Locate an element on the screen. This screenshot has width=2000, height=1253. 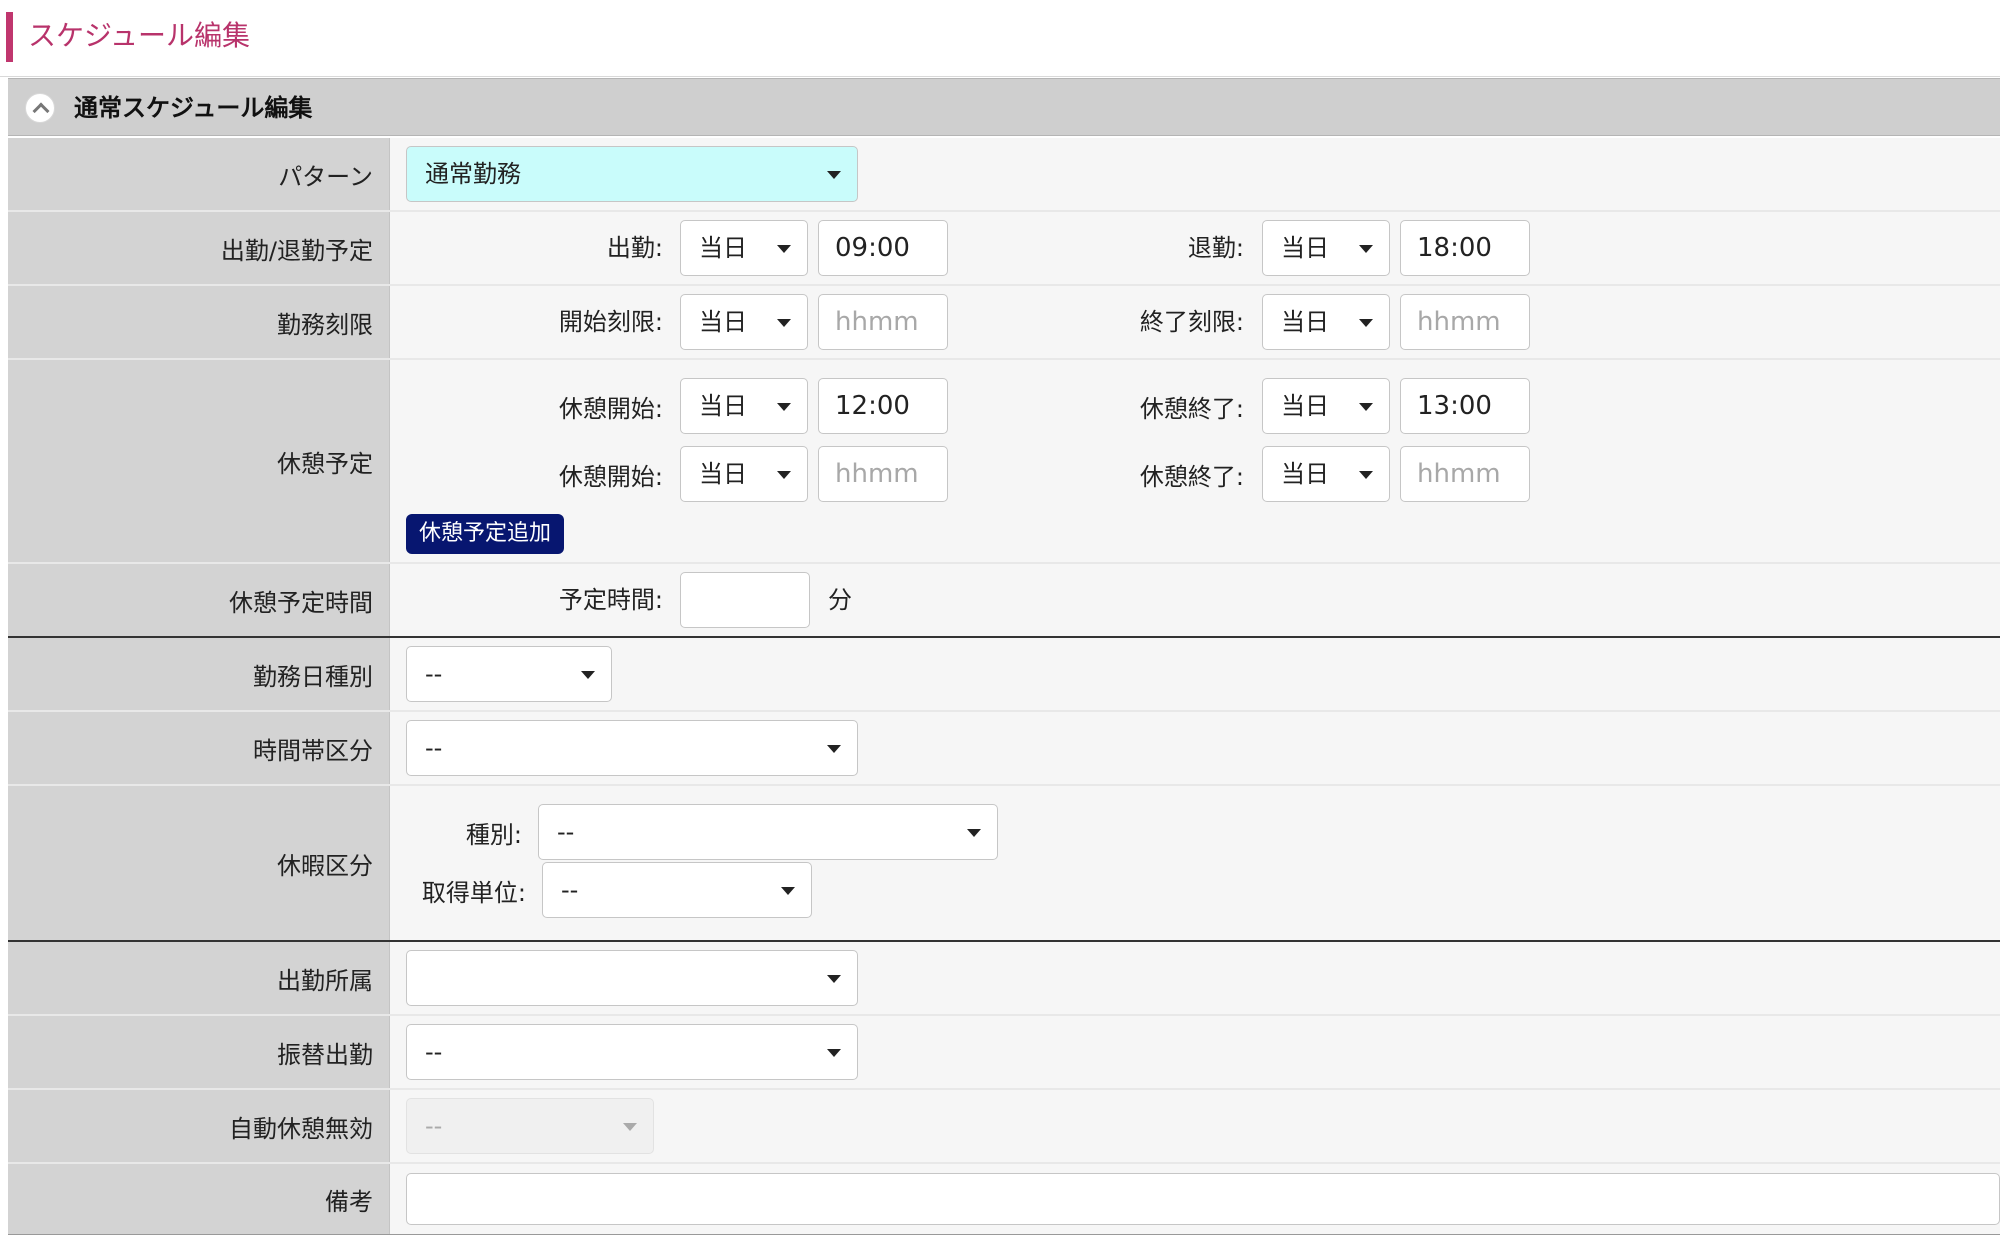
leave-type-label: 種別: is located at coordinates (493, 835).